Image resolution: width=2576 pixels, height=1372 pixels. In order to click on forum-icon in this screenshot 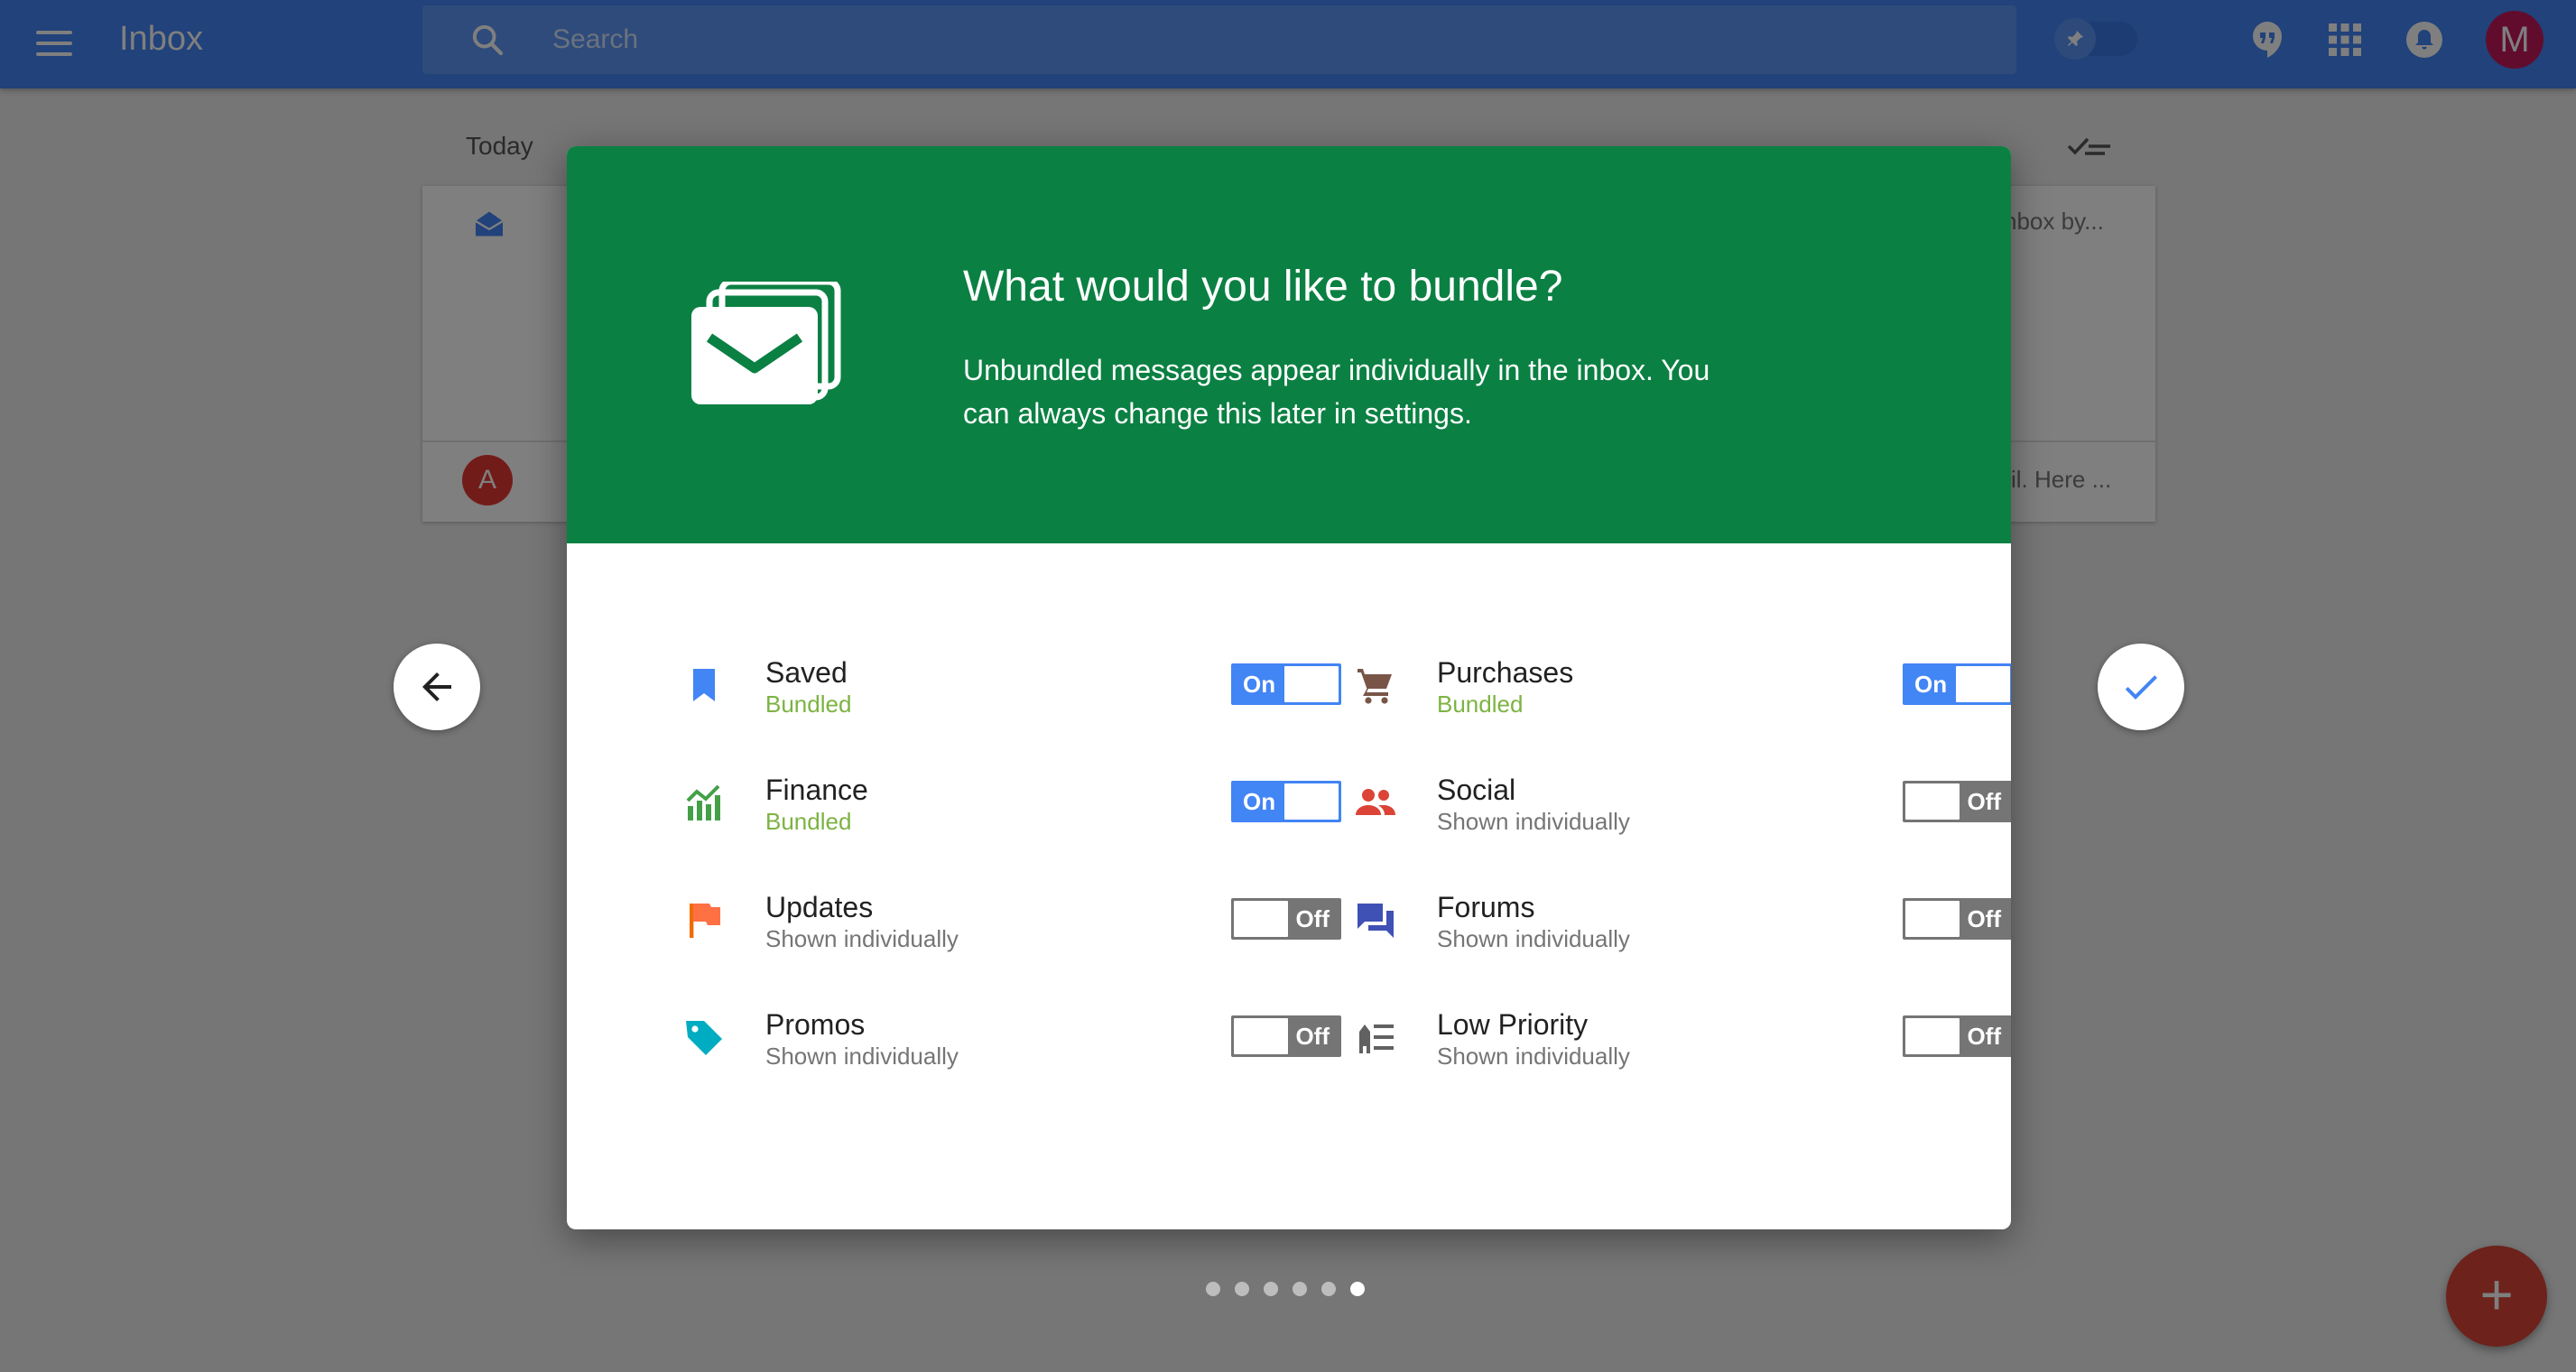, I will do `click(1375, 921)`.